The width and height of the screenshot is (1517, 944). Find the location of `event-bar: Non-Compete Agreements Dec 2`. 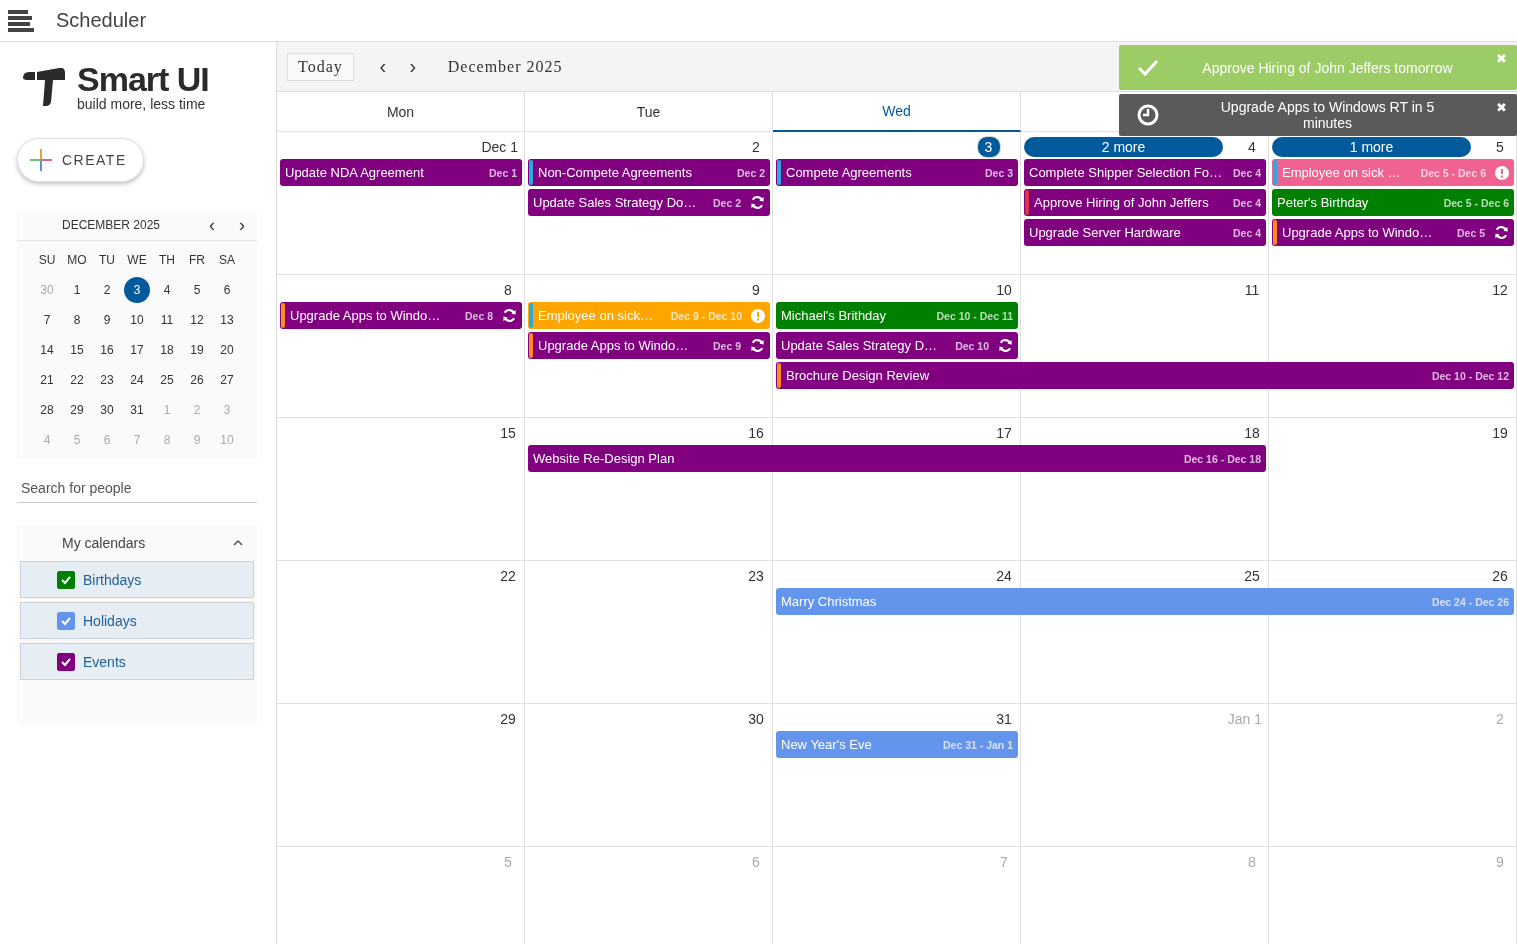

event-bar: Non-Compete Agreements Dec 2 is located at coordinates (649, 172).